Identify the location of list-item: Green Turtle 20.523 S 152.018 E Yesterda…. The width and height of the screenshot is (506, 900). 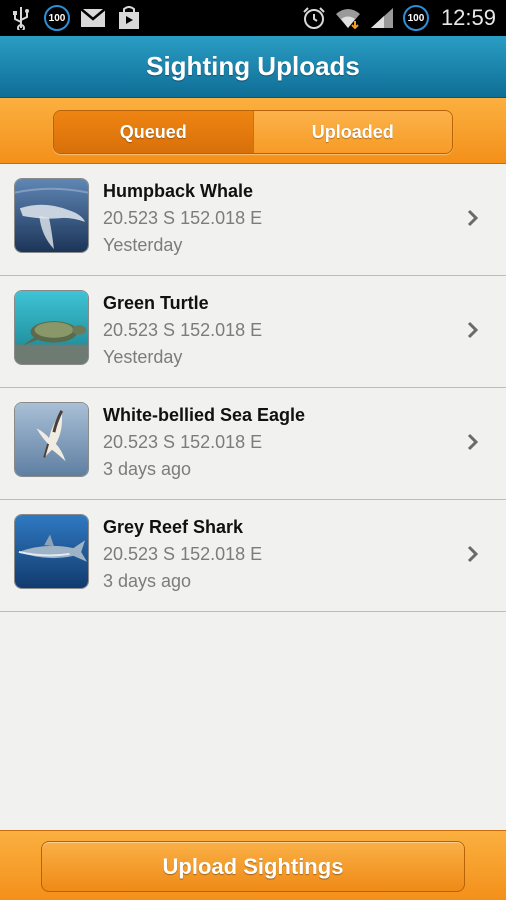
(253, 332).